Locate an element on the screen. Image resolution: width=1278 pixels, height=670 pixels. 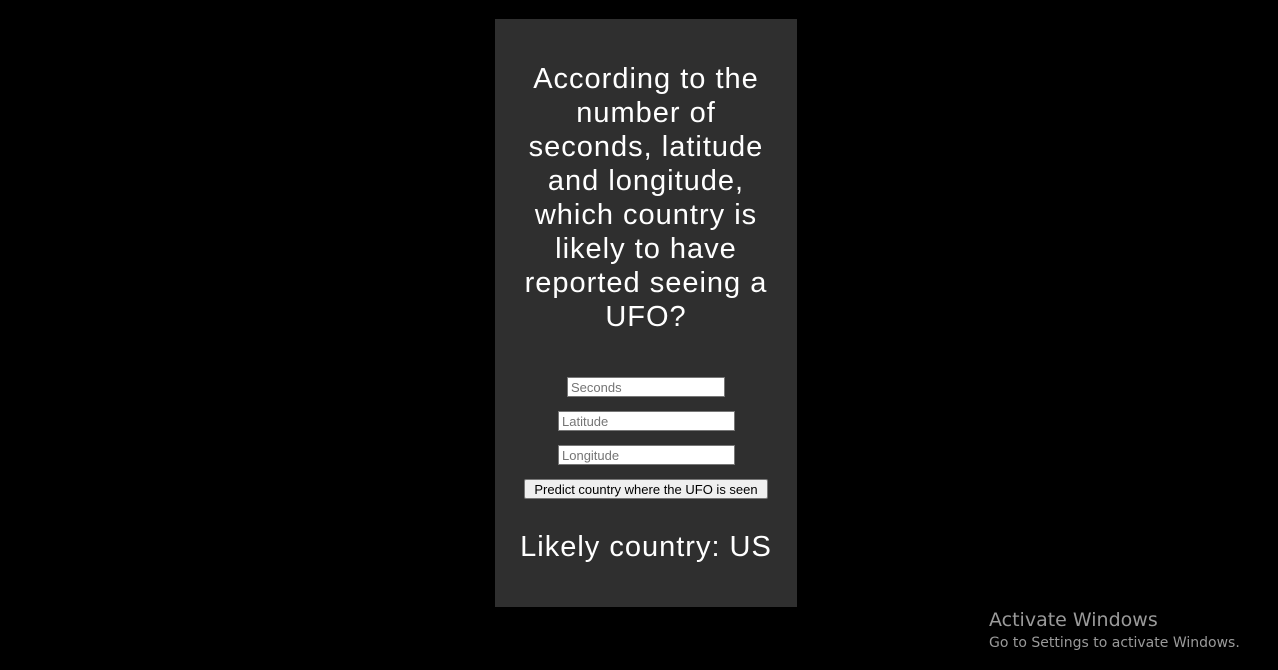
longitude-input is located at coordinates (646, 455).